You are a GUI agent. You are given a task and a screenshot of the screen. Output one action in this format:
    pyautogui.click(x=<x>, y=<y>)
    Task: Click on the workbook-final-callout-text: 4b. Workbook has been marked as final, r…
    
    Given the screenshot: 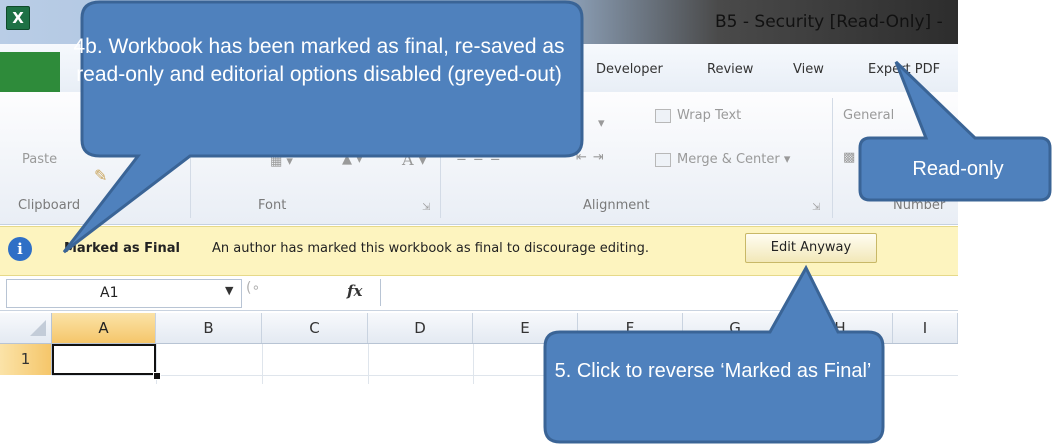 What is the action you would take?
    pyautogui.click(x=319, y=60)
    